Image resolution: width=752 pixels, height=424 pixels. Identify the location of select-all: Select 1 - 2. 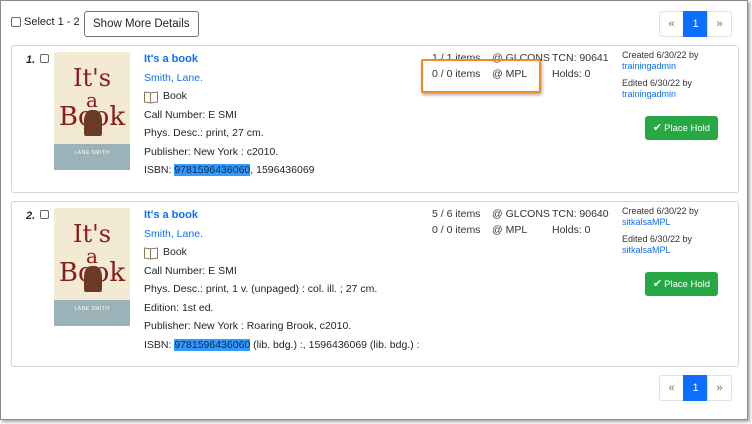
(45, 22).